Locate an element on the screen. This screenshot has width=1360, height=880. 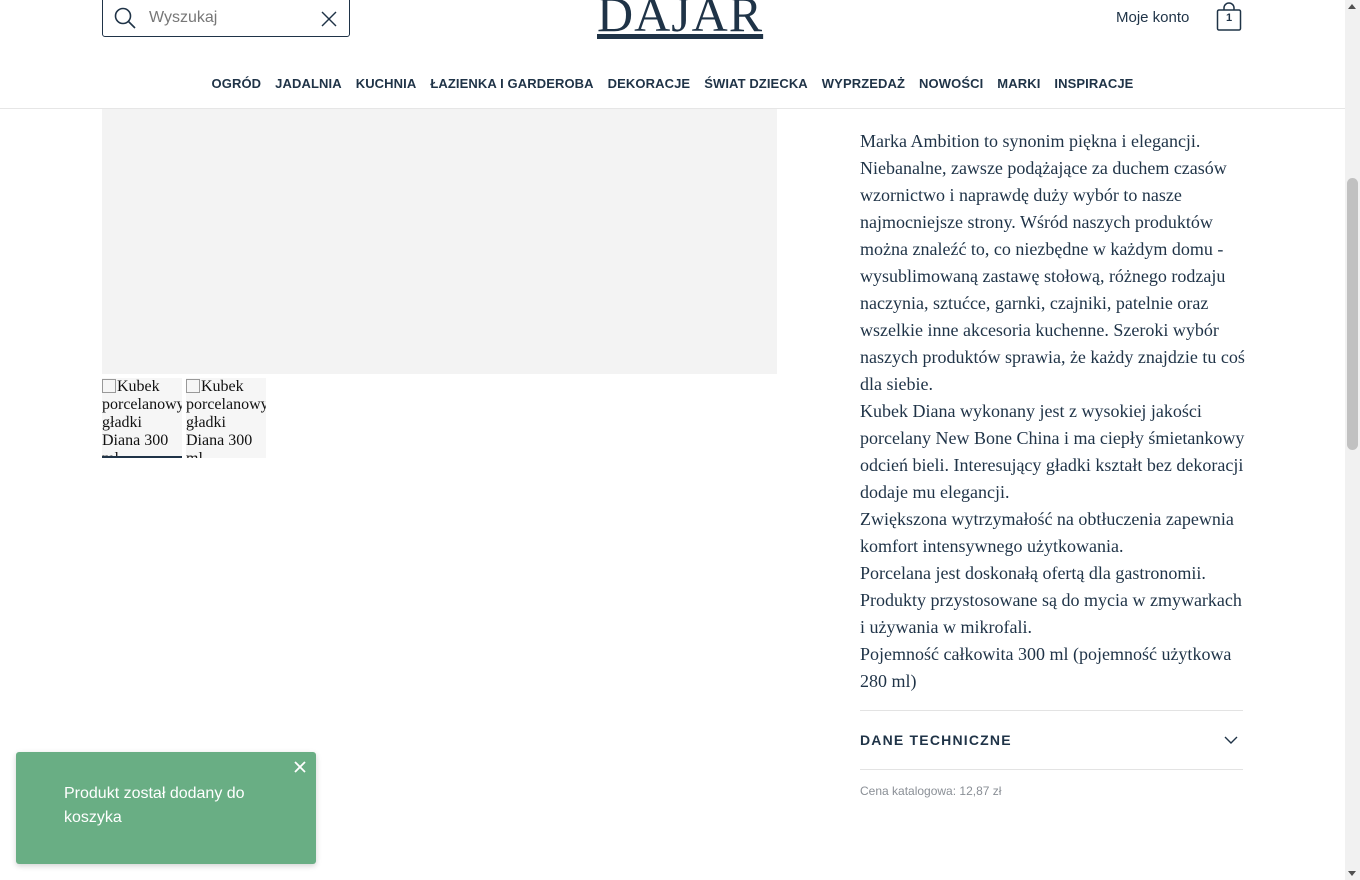
nav-item-ogrod: OGRÓD is located at coordinates (237, 83).